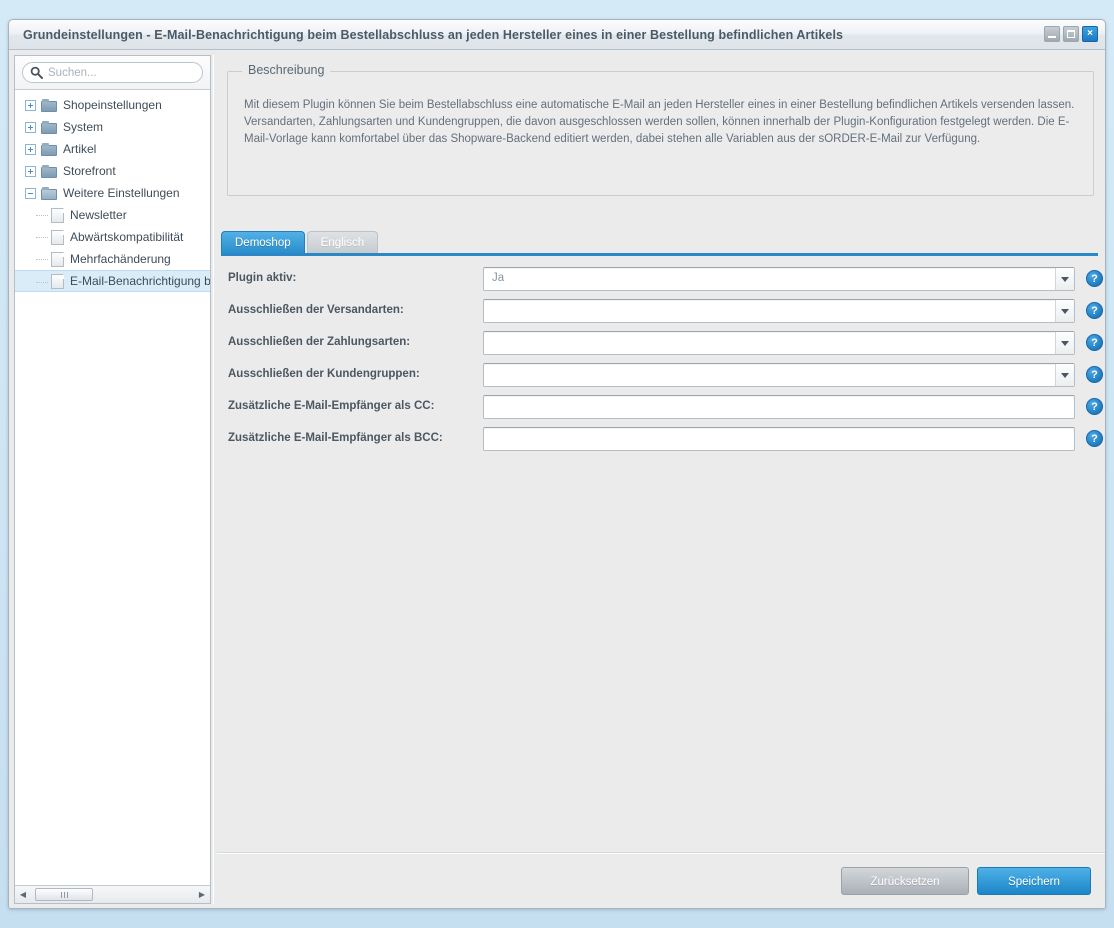  What do you see at coordinates (905, 881) in the screenshot?
I see `reset-button: Zurücksetzen` at bounding box center [905, 881].